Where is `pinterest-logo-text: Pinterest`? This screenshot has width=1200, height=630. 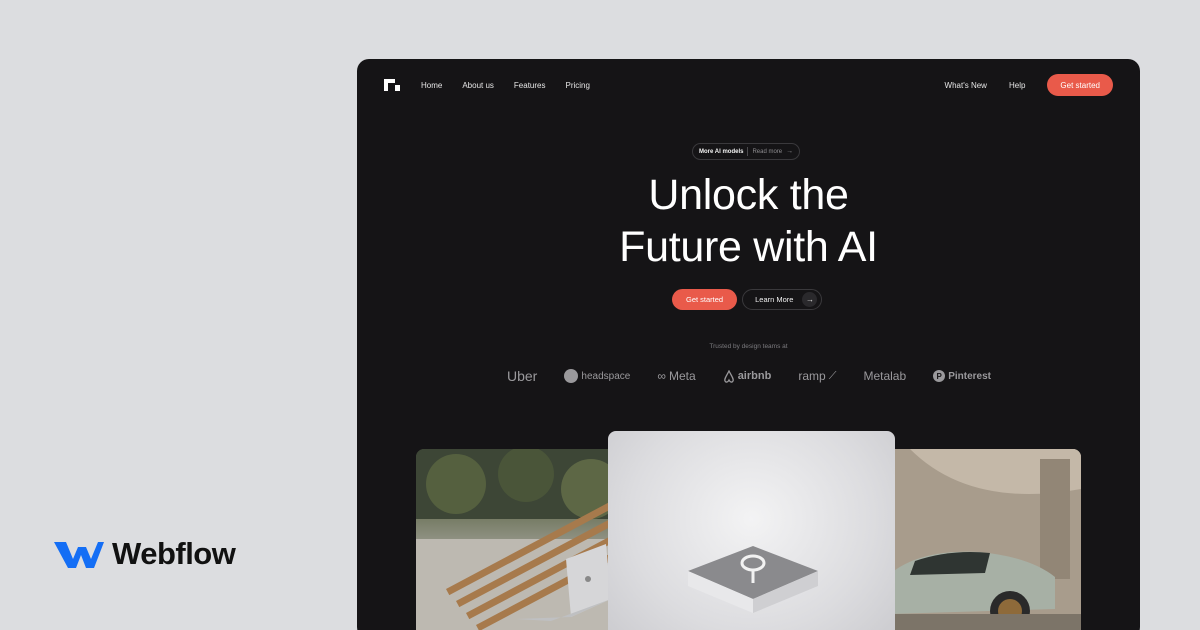
pinterest-logo-text: Pinterest is located at coordinates (969, 376).